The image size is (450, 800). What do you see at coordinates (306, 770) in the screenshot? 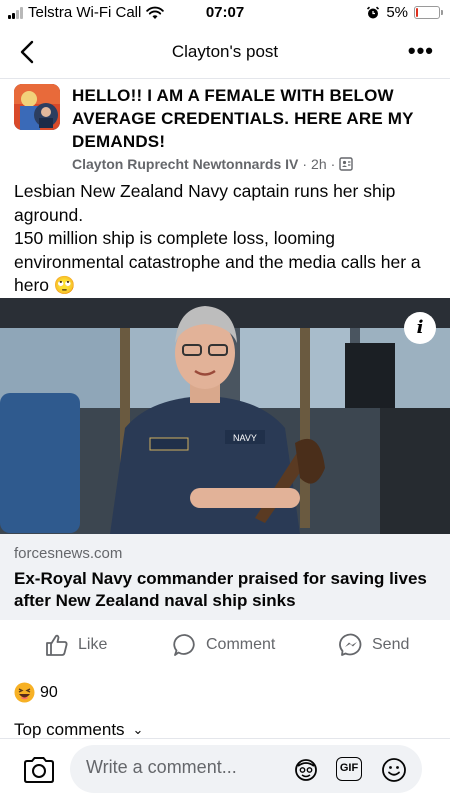
I see `avatar-sticker-icon` at bounding box center [306, 770].